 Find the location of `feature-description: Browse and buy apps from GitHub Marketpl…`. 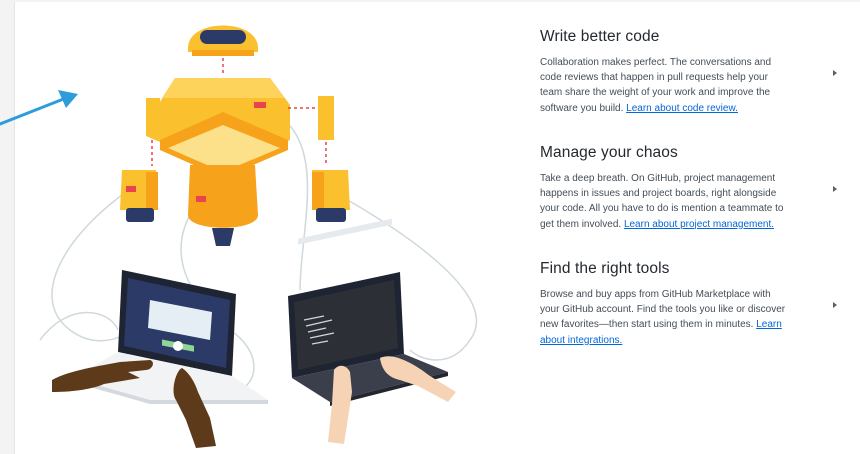

feature-description: Browse and buy apps from GitHub Marketpl… is located at coordinates (663, 317).